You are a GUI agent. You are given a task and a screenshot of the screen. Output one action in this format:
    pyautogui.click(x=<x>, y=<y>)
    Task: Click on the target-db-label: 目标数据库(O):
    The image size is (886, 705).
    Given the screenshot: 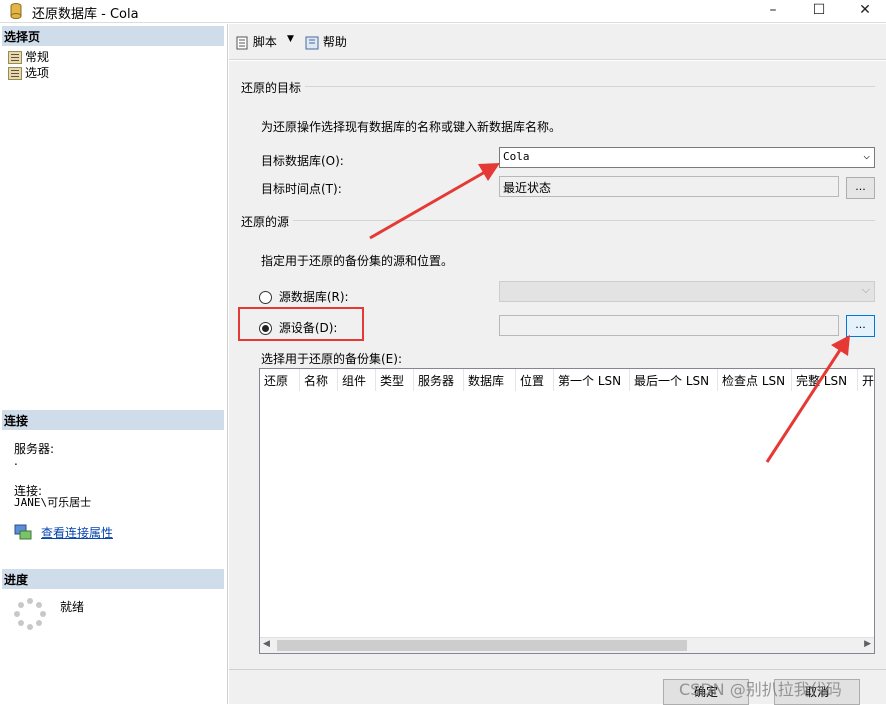 What is the action you would take?
    pyautogui.click(x=302, y=161)
    